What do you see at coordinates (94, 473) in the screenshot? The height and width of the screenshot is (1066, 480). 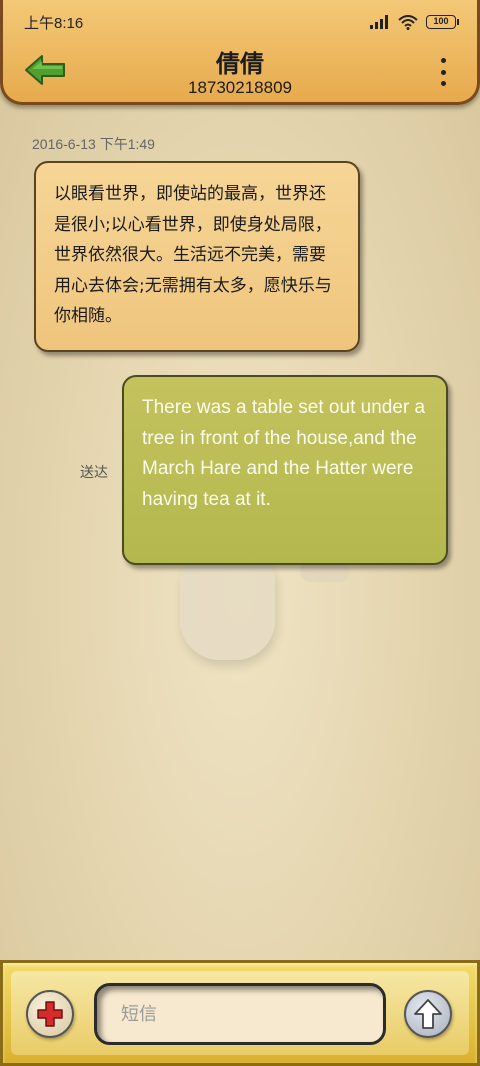 I see `delivery-status: 送达` at bounding box center [94, 473].